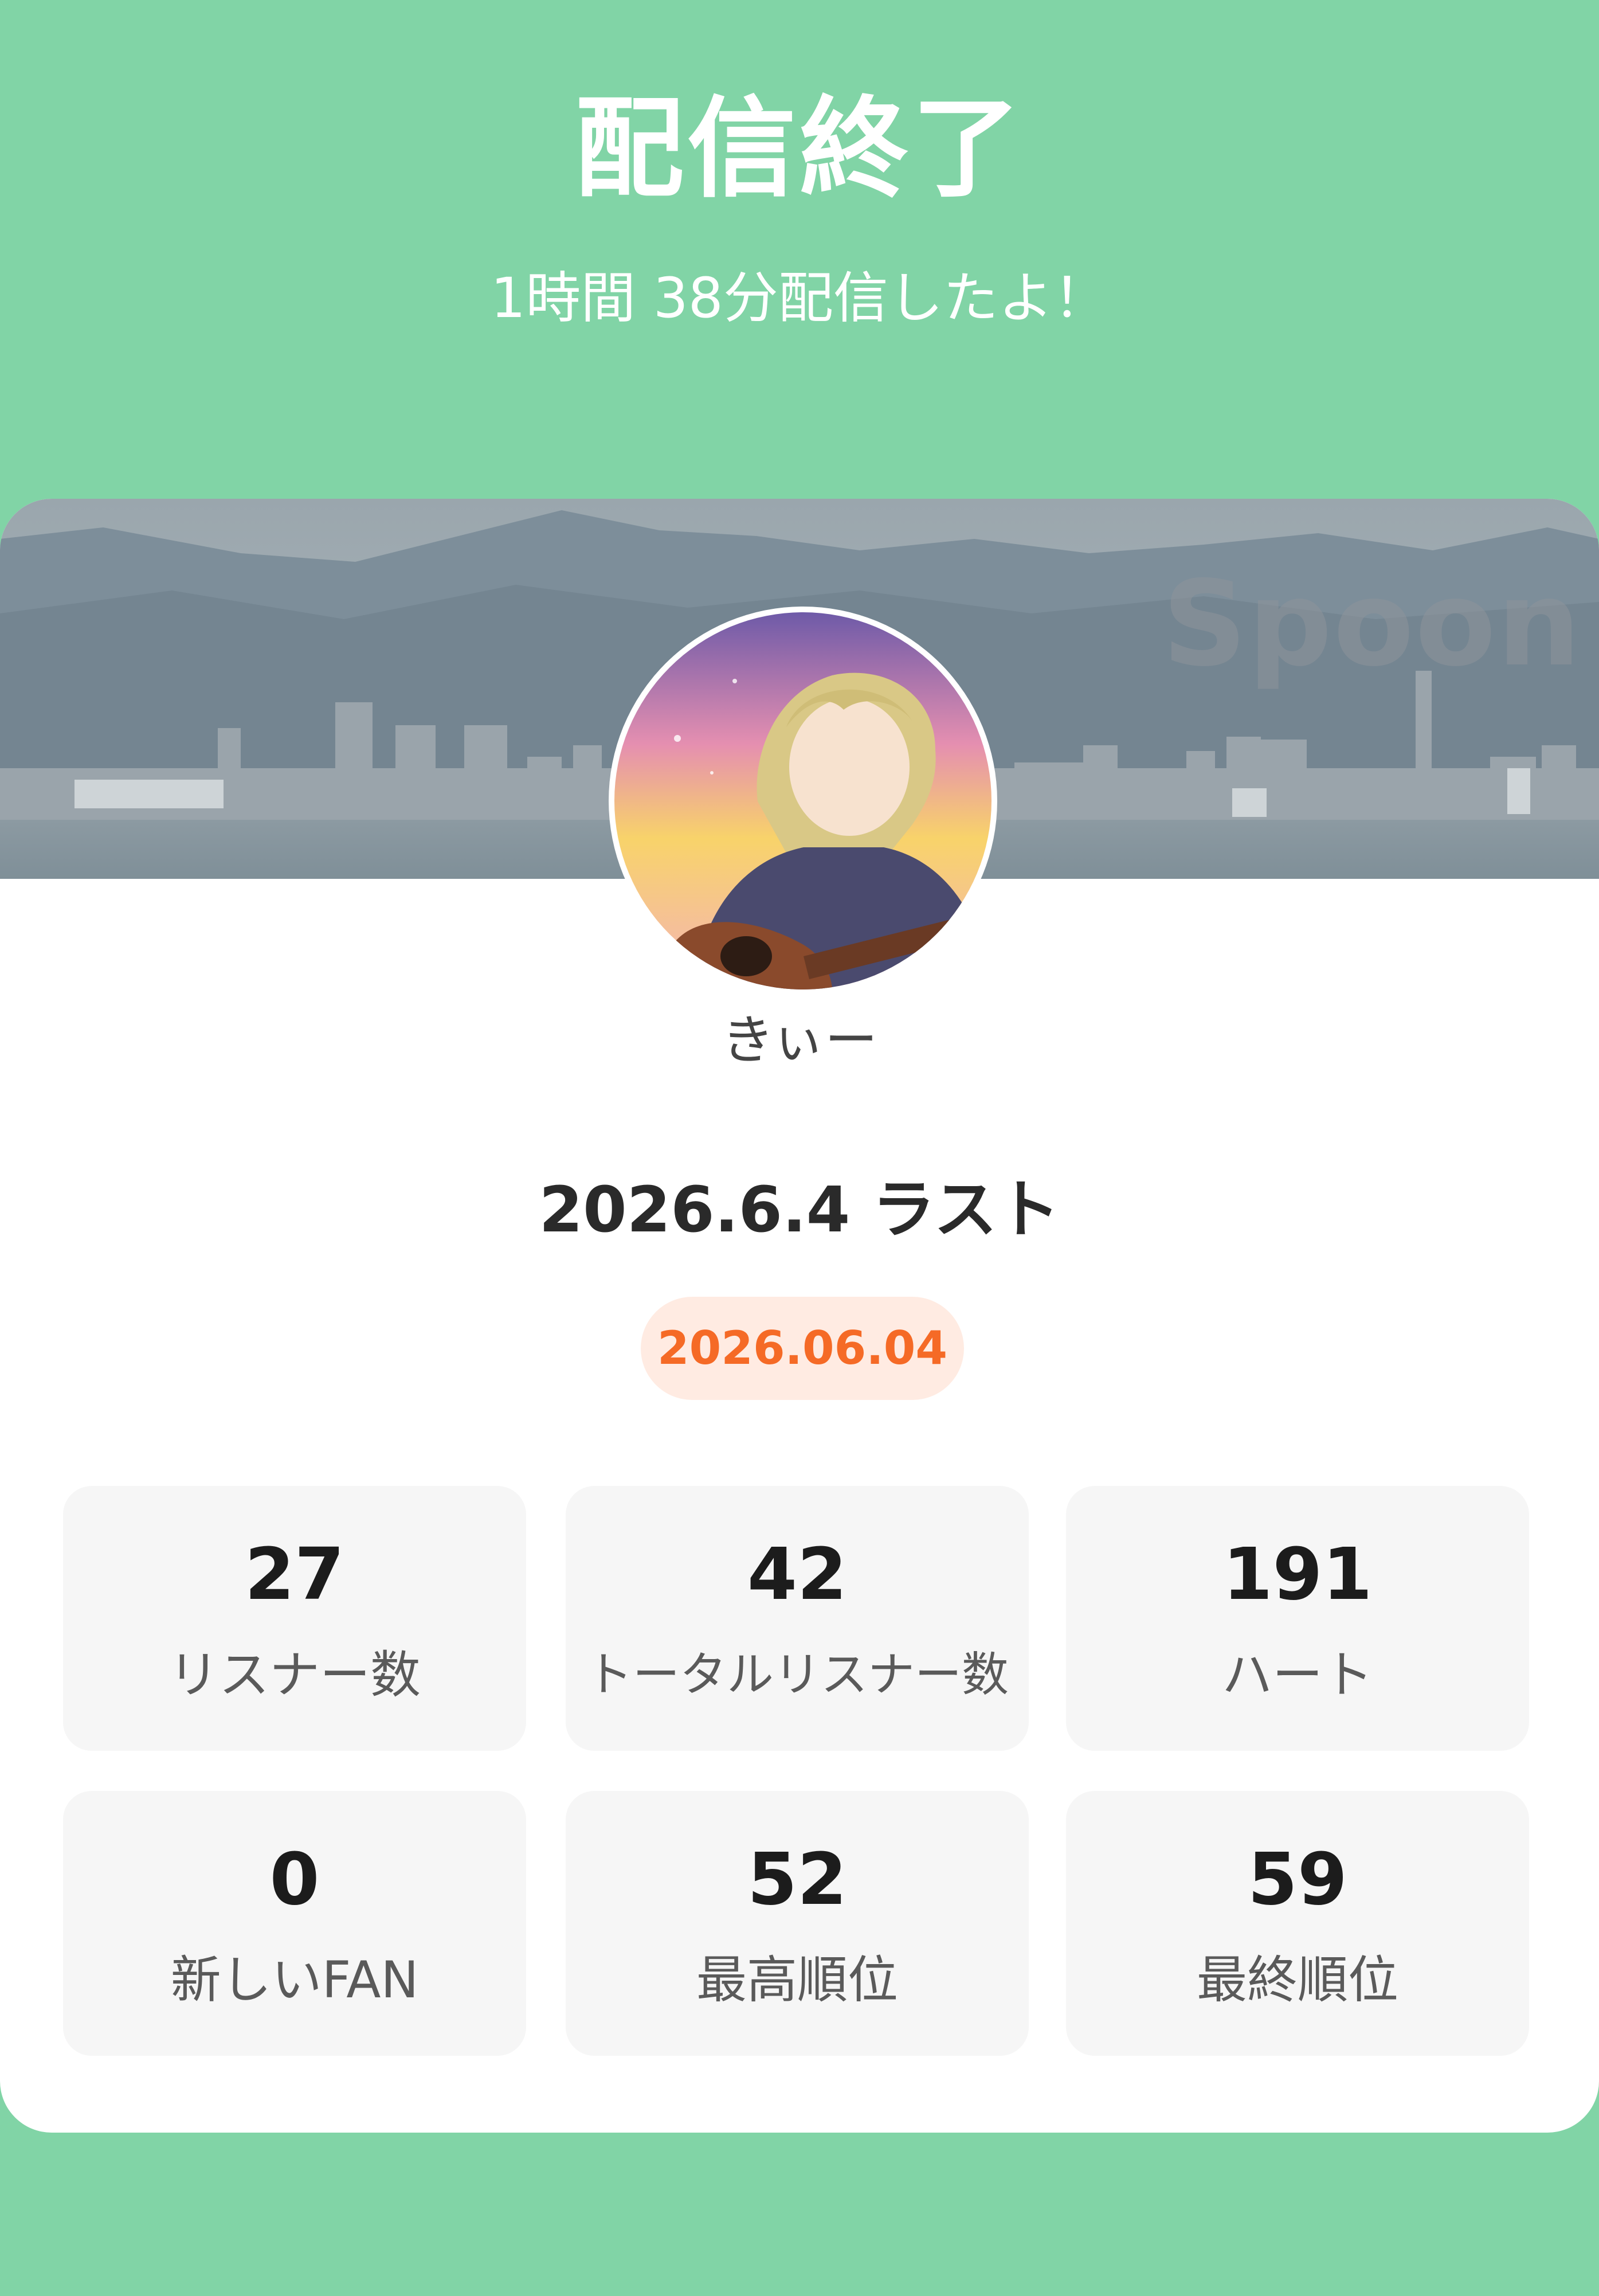 The height and width of the screenshot is (2296, 1599). I want to click on stat-value: 59, so click(1297, 1879).